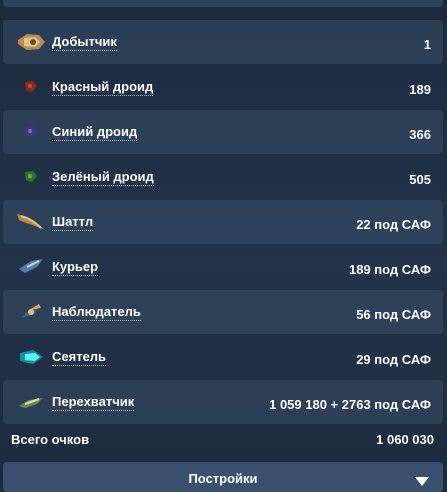 The height and width of the screenshot is (492, 447). What do you see at coordinates (96, 312) in the screenshot?
I see `unit-name: Наблюдатель` at bounding box center [96, 312].